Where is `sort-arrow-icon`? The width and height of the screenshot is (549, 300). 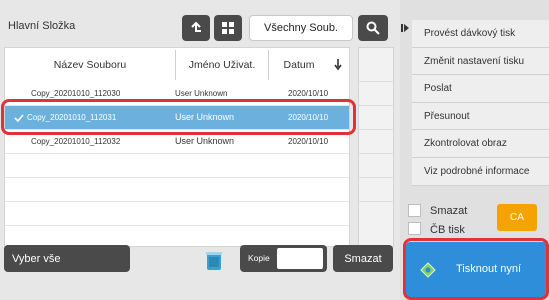
sort-arrow-icon is located at coordinates (338, 64).